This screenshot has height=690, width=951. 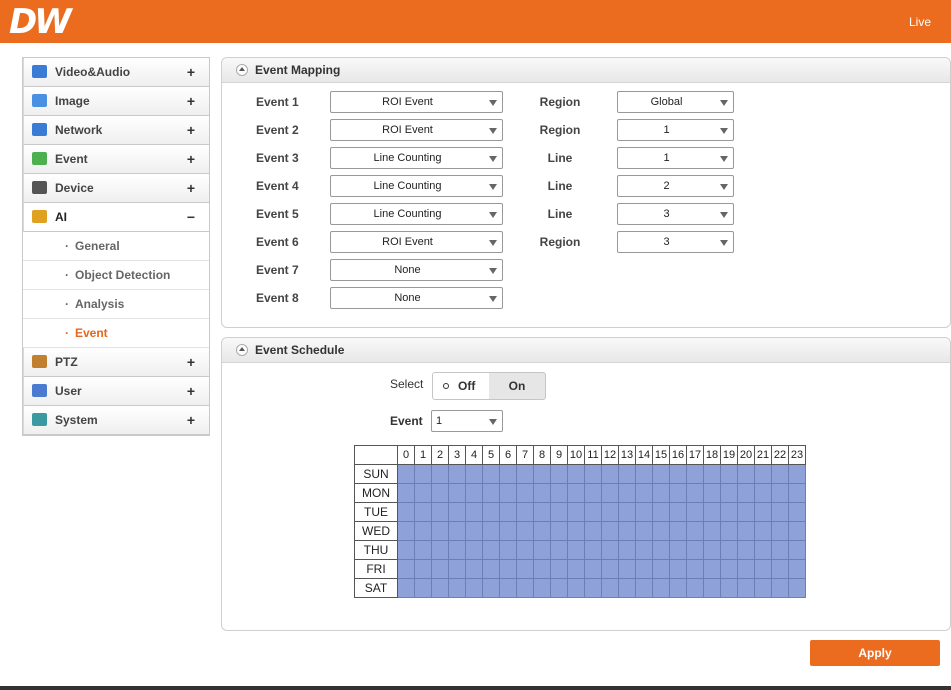 What do you see at coordinates (586, 350) in the screenshot?
I see `event-schedule-header: Event Schedule` at bounding box center [586, 350].